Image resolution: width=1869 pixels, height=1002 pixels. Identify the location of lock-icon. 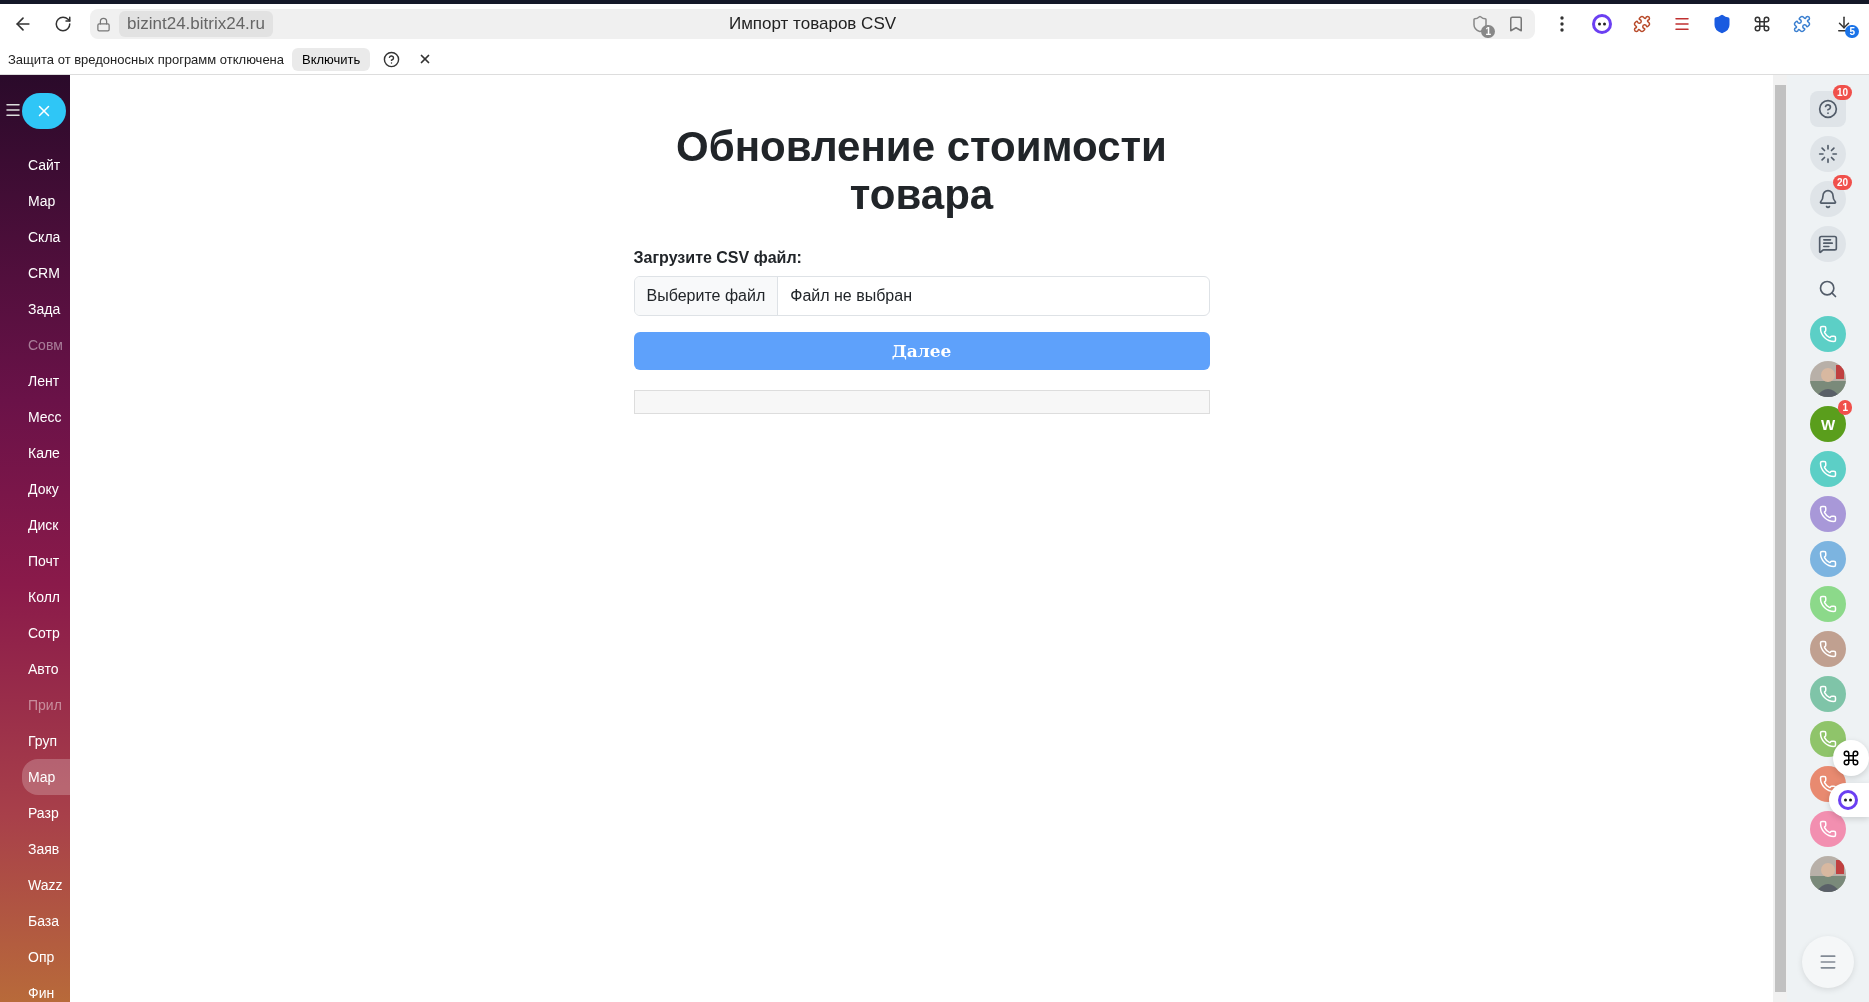
(103, 24).